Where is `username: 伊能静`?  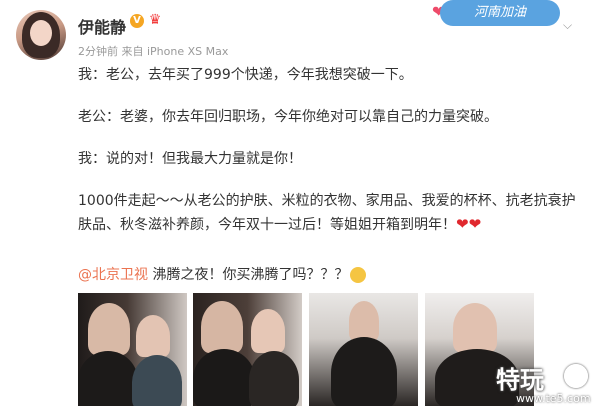 username: 伊能静 is located at coordinates (102, 26).